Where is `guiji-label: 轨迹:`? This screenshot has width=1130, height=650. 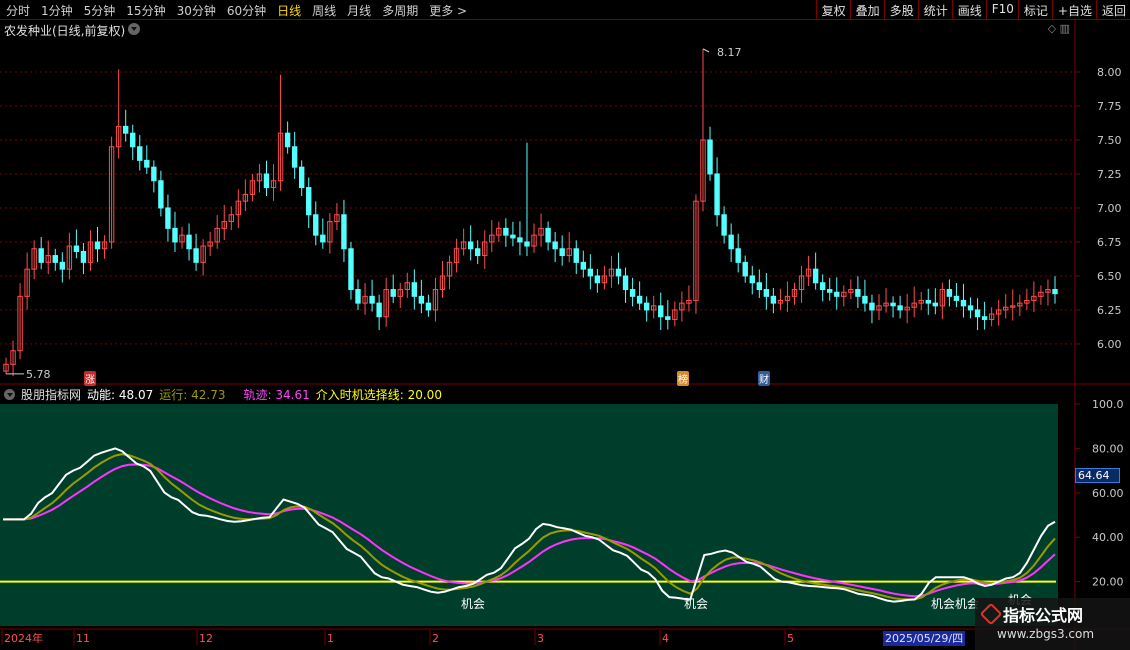
guiji-label: 轨迹: is located at coordinates (257, 395).